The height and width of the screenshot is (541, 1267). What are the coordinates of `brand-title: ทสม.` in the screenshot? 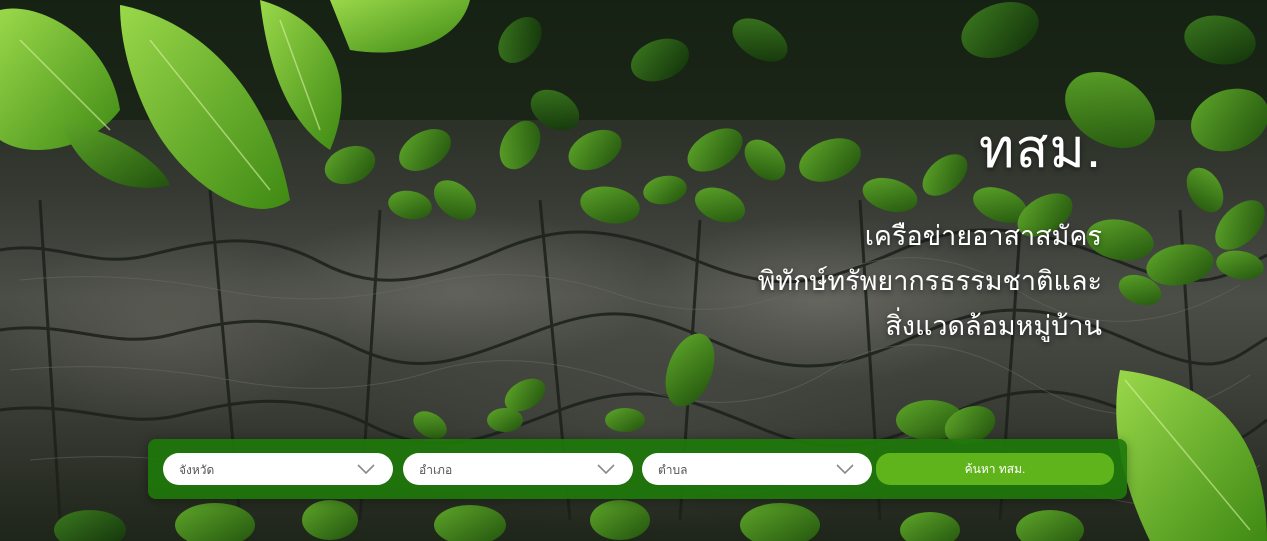 It's located at (1040, 149).